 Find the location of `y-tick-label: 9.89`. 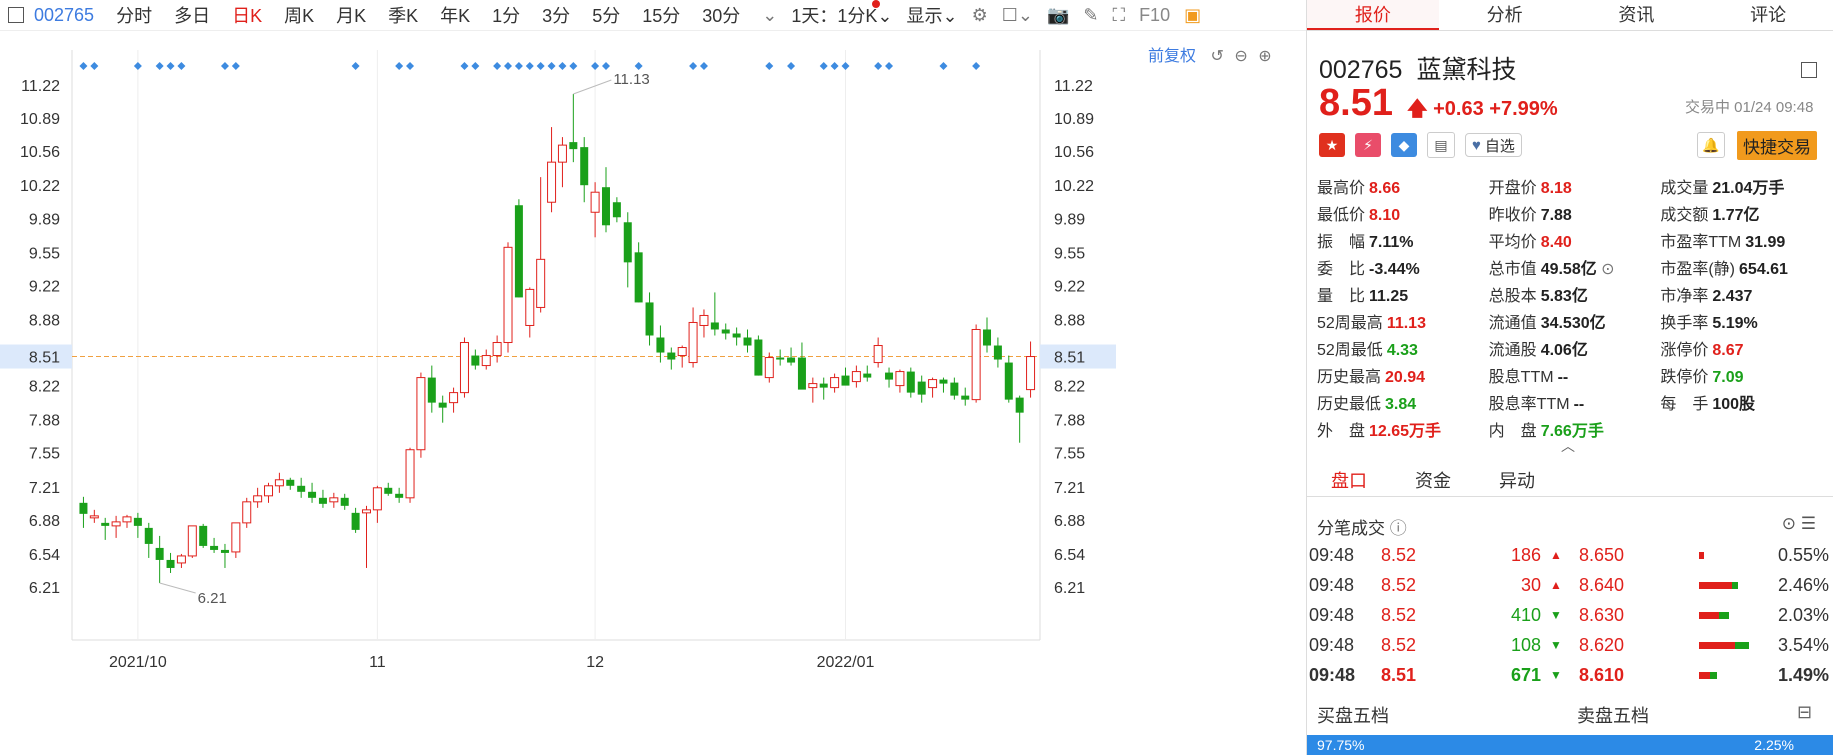

y-tick-label: 9.89 is located at coordinates (44, 219).